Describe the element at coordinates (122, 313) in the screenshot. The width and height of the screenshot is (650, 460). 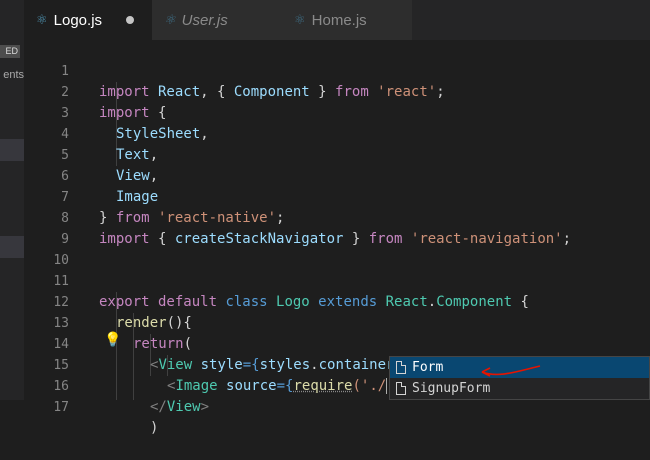
I see `code-line: 12 render(){` at that location.